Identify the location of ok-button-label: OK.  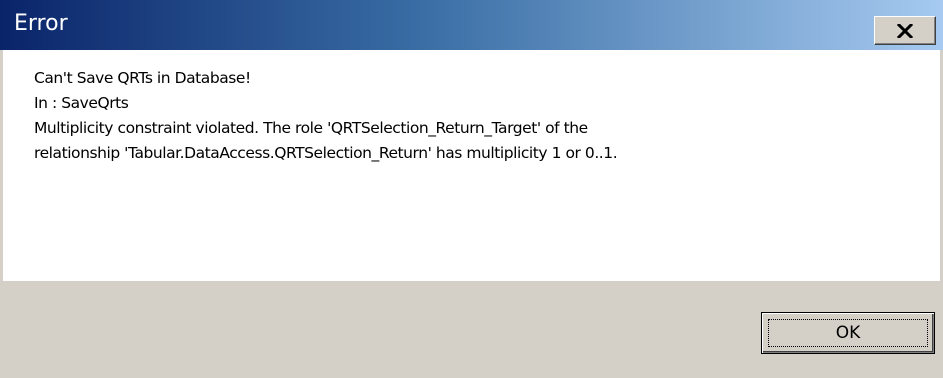
(848, 333).